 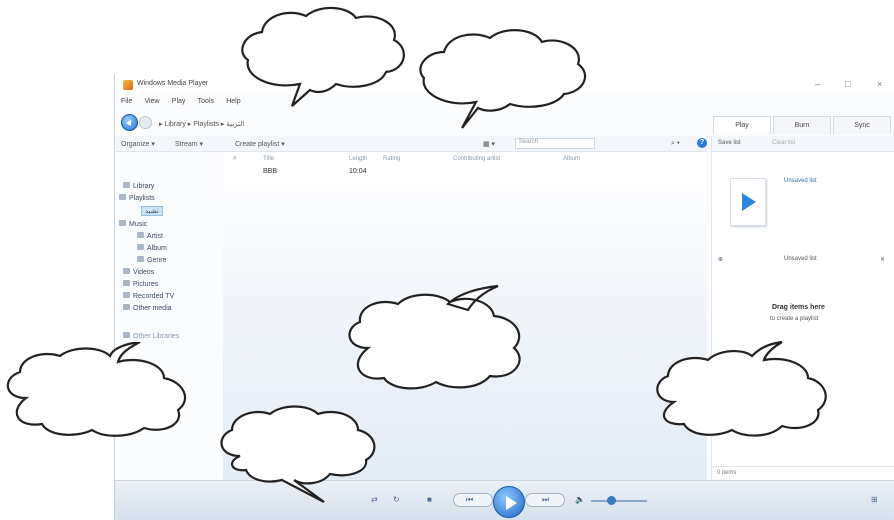 I want to click on pictures-icon, so click(x=126, y=283).